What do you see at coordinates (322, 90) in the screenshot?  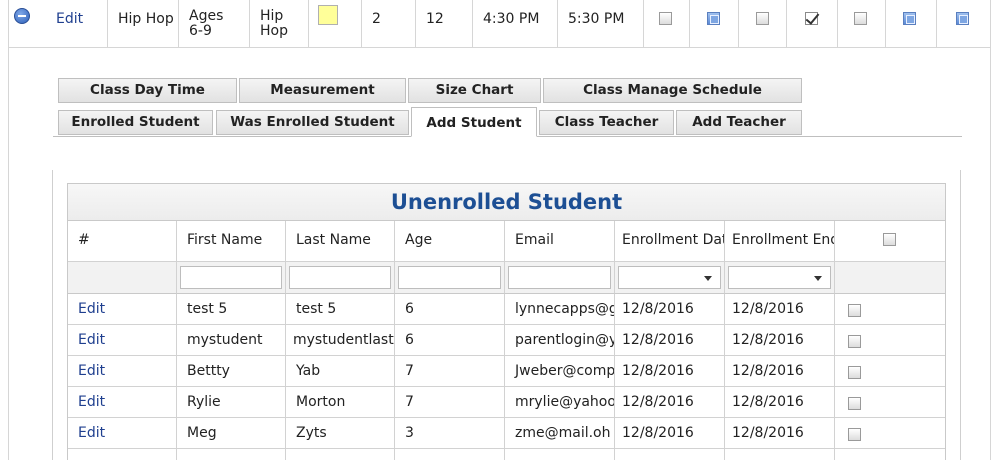 I see `tab-measurement: Measurement` at bounding box center [322, 90].